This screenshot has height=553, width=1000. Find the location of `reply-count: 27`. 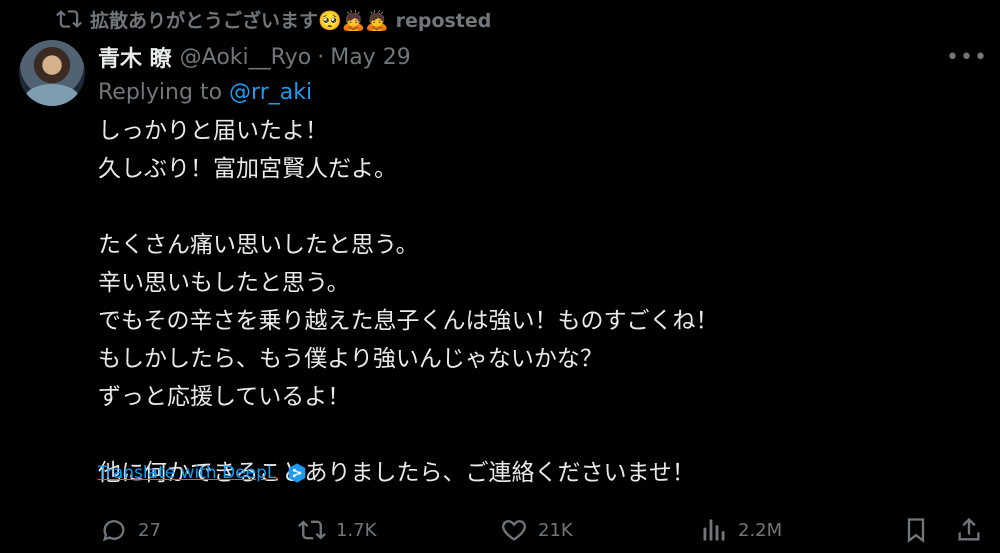

reply-count: 27 is located at coordinates (149, 530).